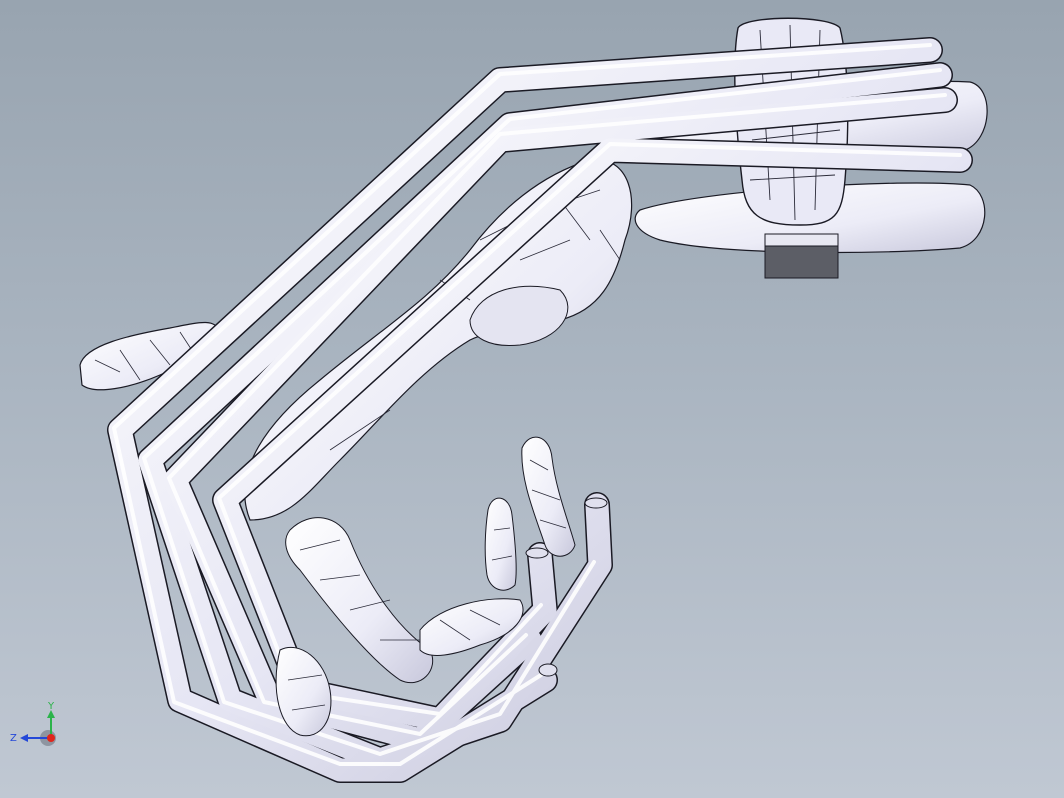 The height and width of the screenshot is (798, 1064). Describe the element at coordinates (801, 240) in the screenshot. I see `clamp-foot-top` at that location.